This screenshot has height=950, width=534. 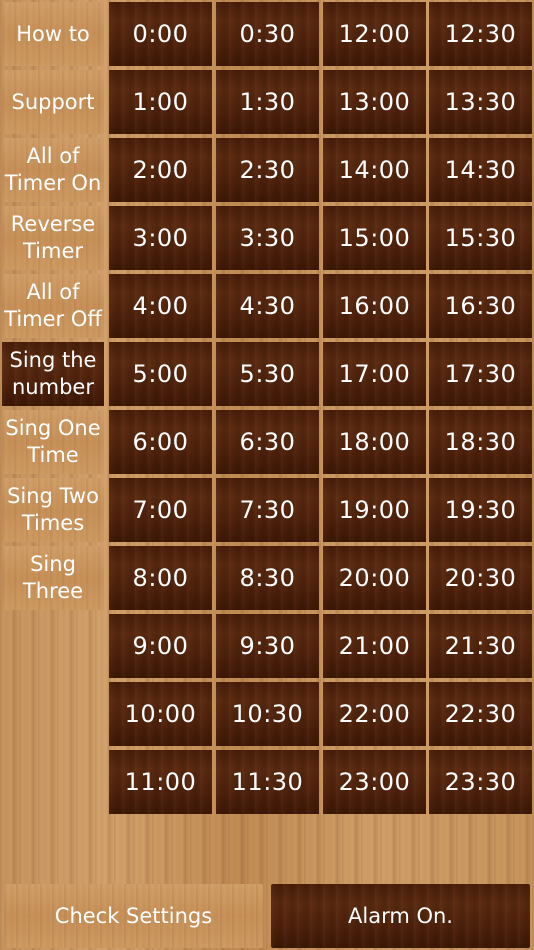 I want to click on time-slot-button: 11:30, so click(x=267, y=782).